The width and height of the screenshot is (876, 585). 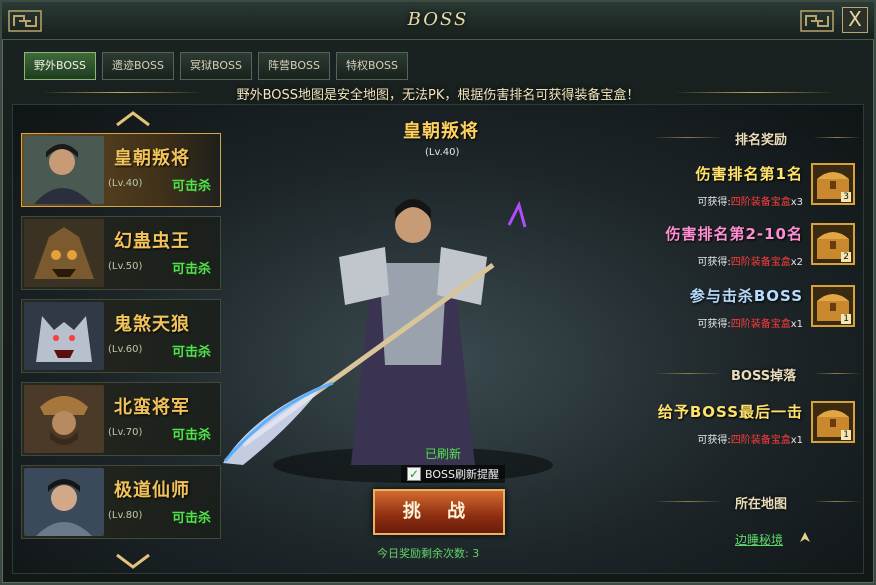 I want to click on boss-name: 皇朝叛将, so click(x=152, y=158).